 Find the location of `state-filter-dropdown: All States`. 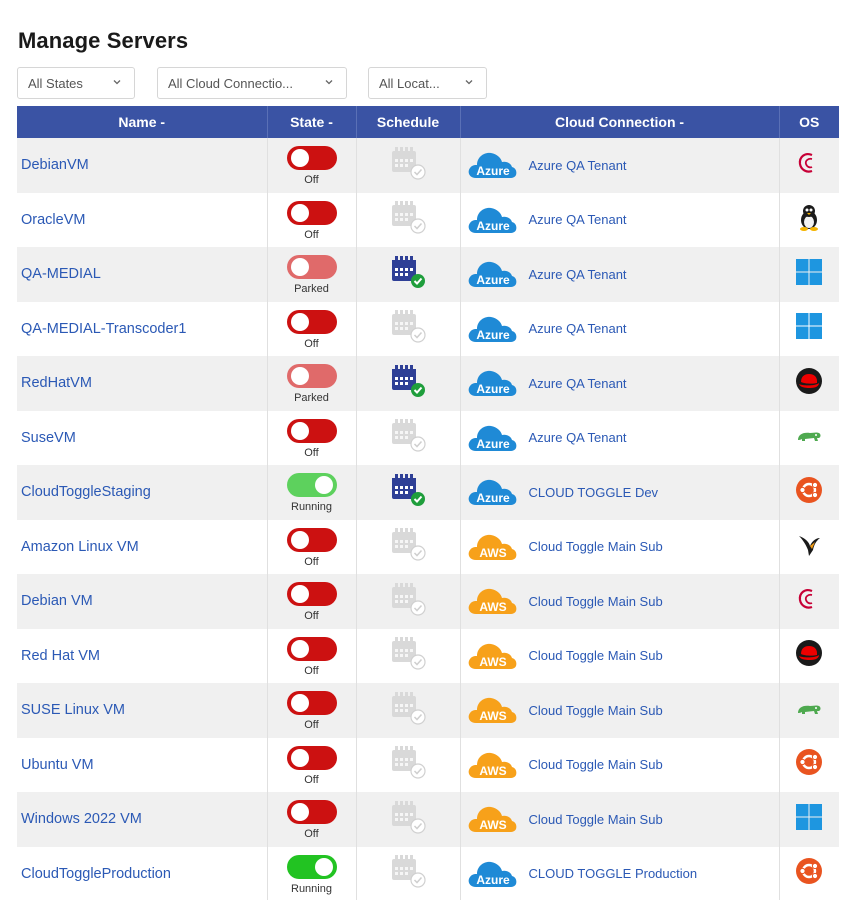

state-filter-dropdown: All States is located at coordinates (76, 83).